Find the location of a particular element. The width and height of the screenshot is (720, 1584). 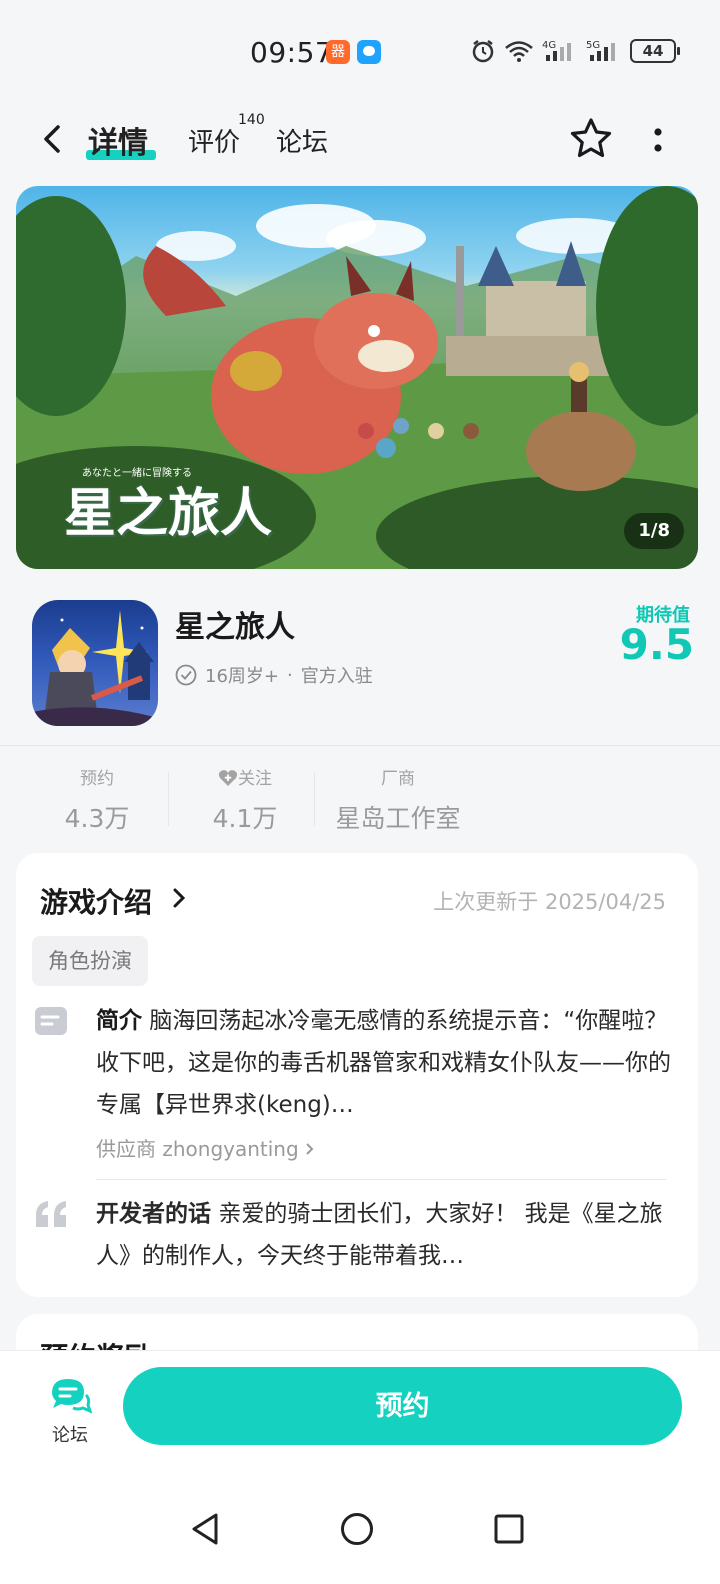

signal-5g-icon: 5G is located at coordinates (600, 50).